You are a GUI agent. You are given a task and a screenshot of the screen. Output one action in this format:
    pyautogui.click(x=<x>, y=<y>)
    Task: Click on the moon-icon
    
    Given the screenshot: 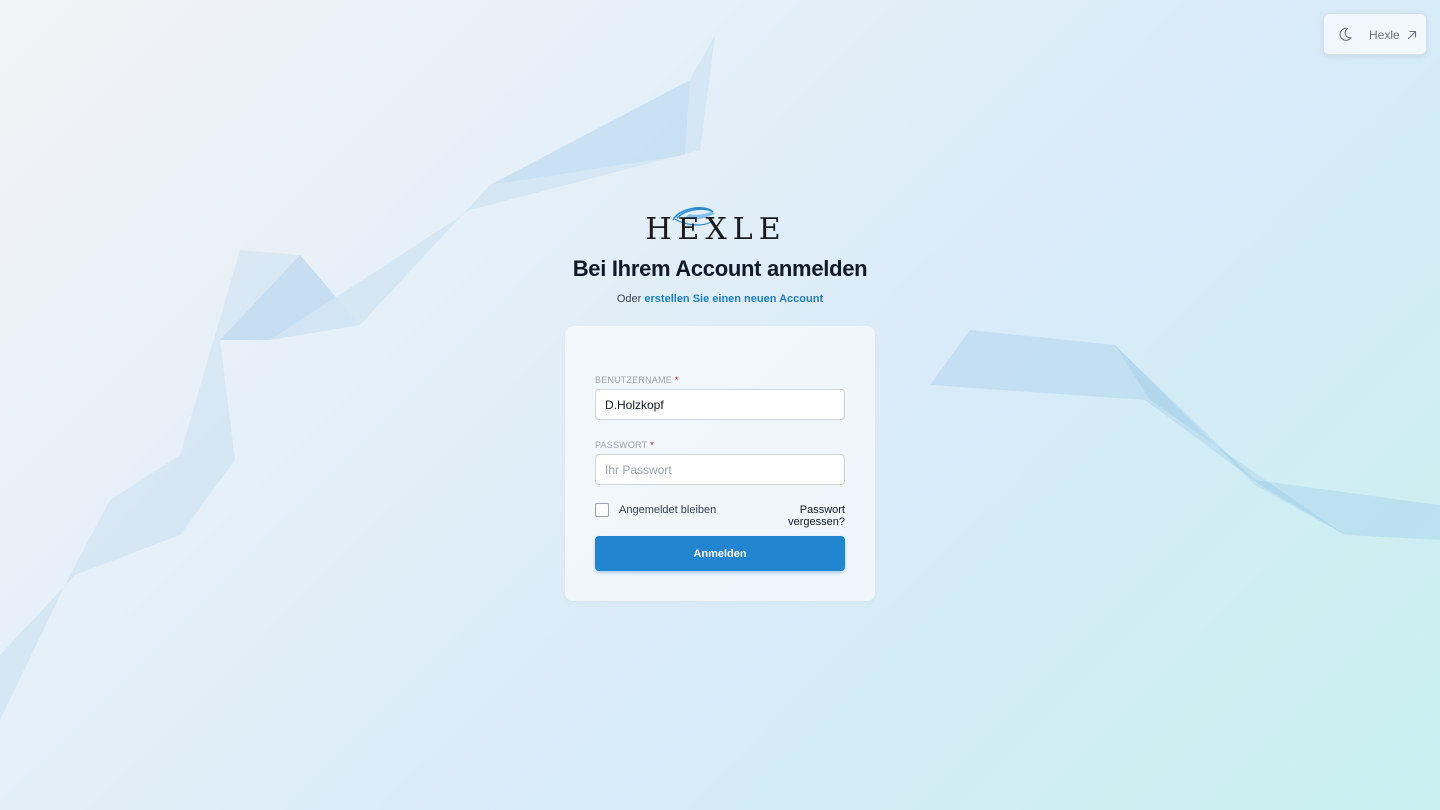 What is the action you would take?
    pyautogui.click(x=1345, y=34)
    